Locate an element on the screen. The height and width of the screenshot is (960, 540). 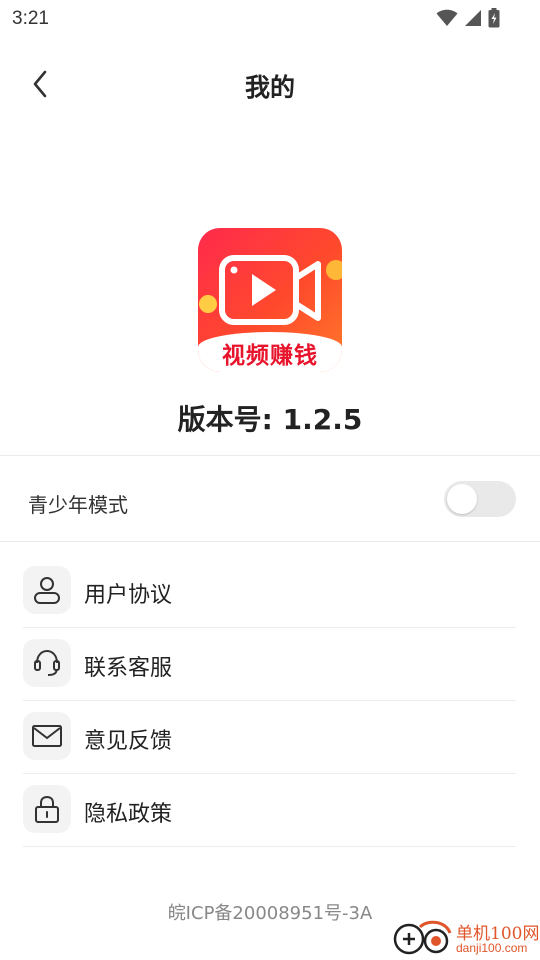
menu-separator is located at coordinates (269, 846).